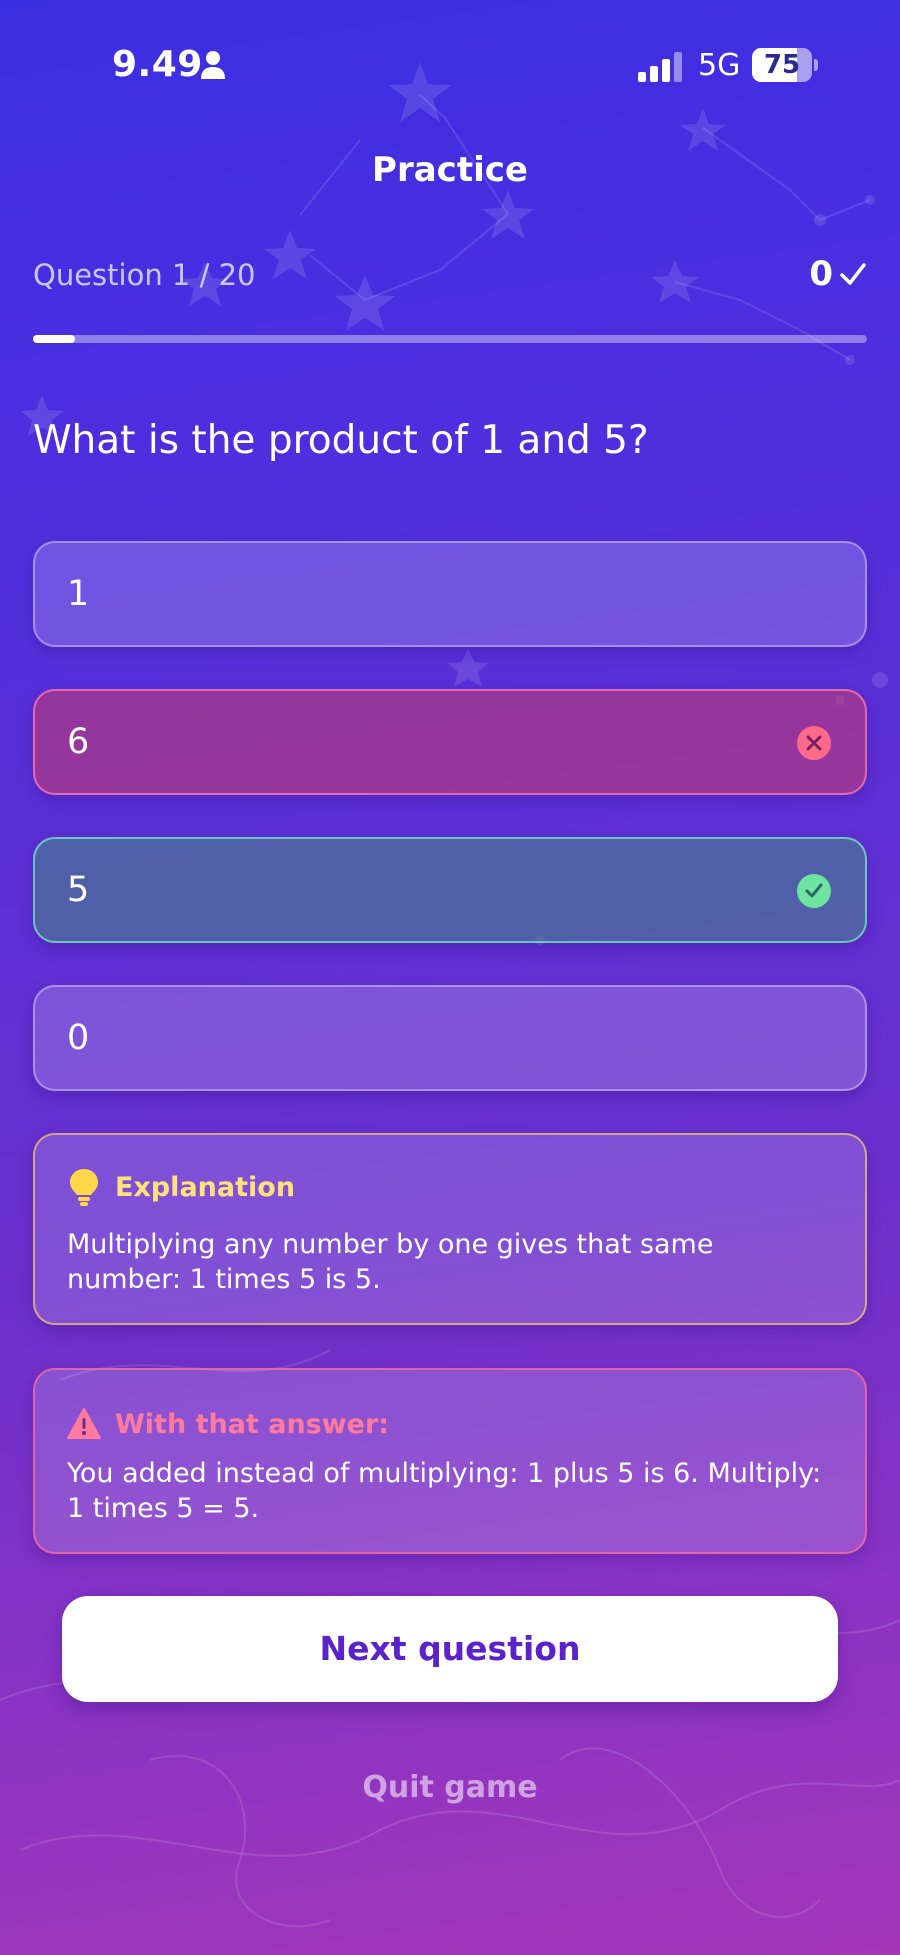 The image size is (900, 1955). What do you see at coordinates (821, 274) in the screenshot?
I see `score-value: 0` at bounding box center [821, 274].